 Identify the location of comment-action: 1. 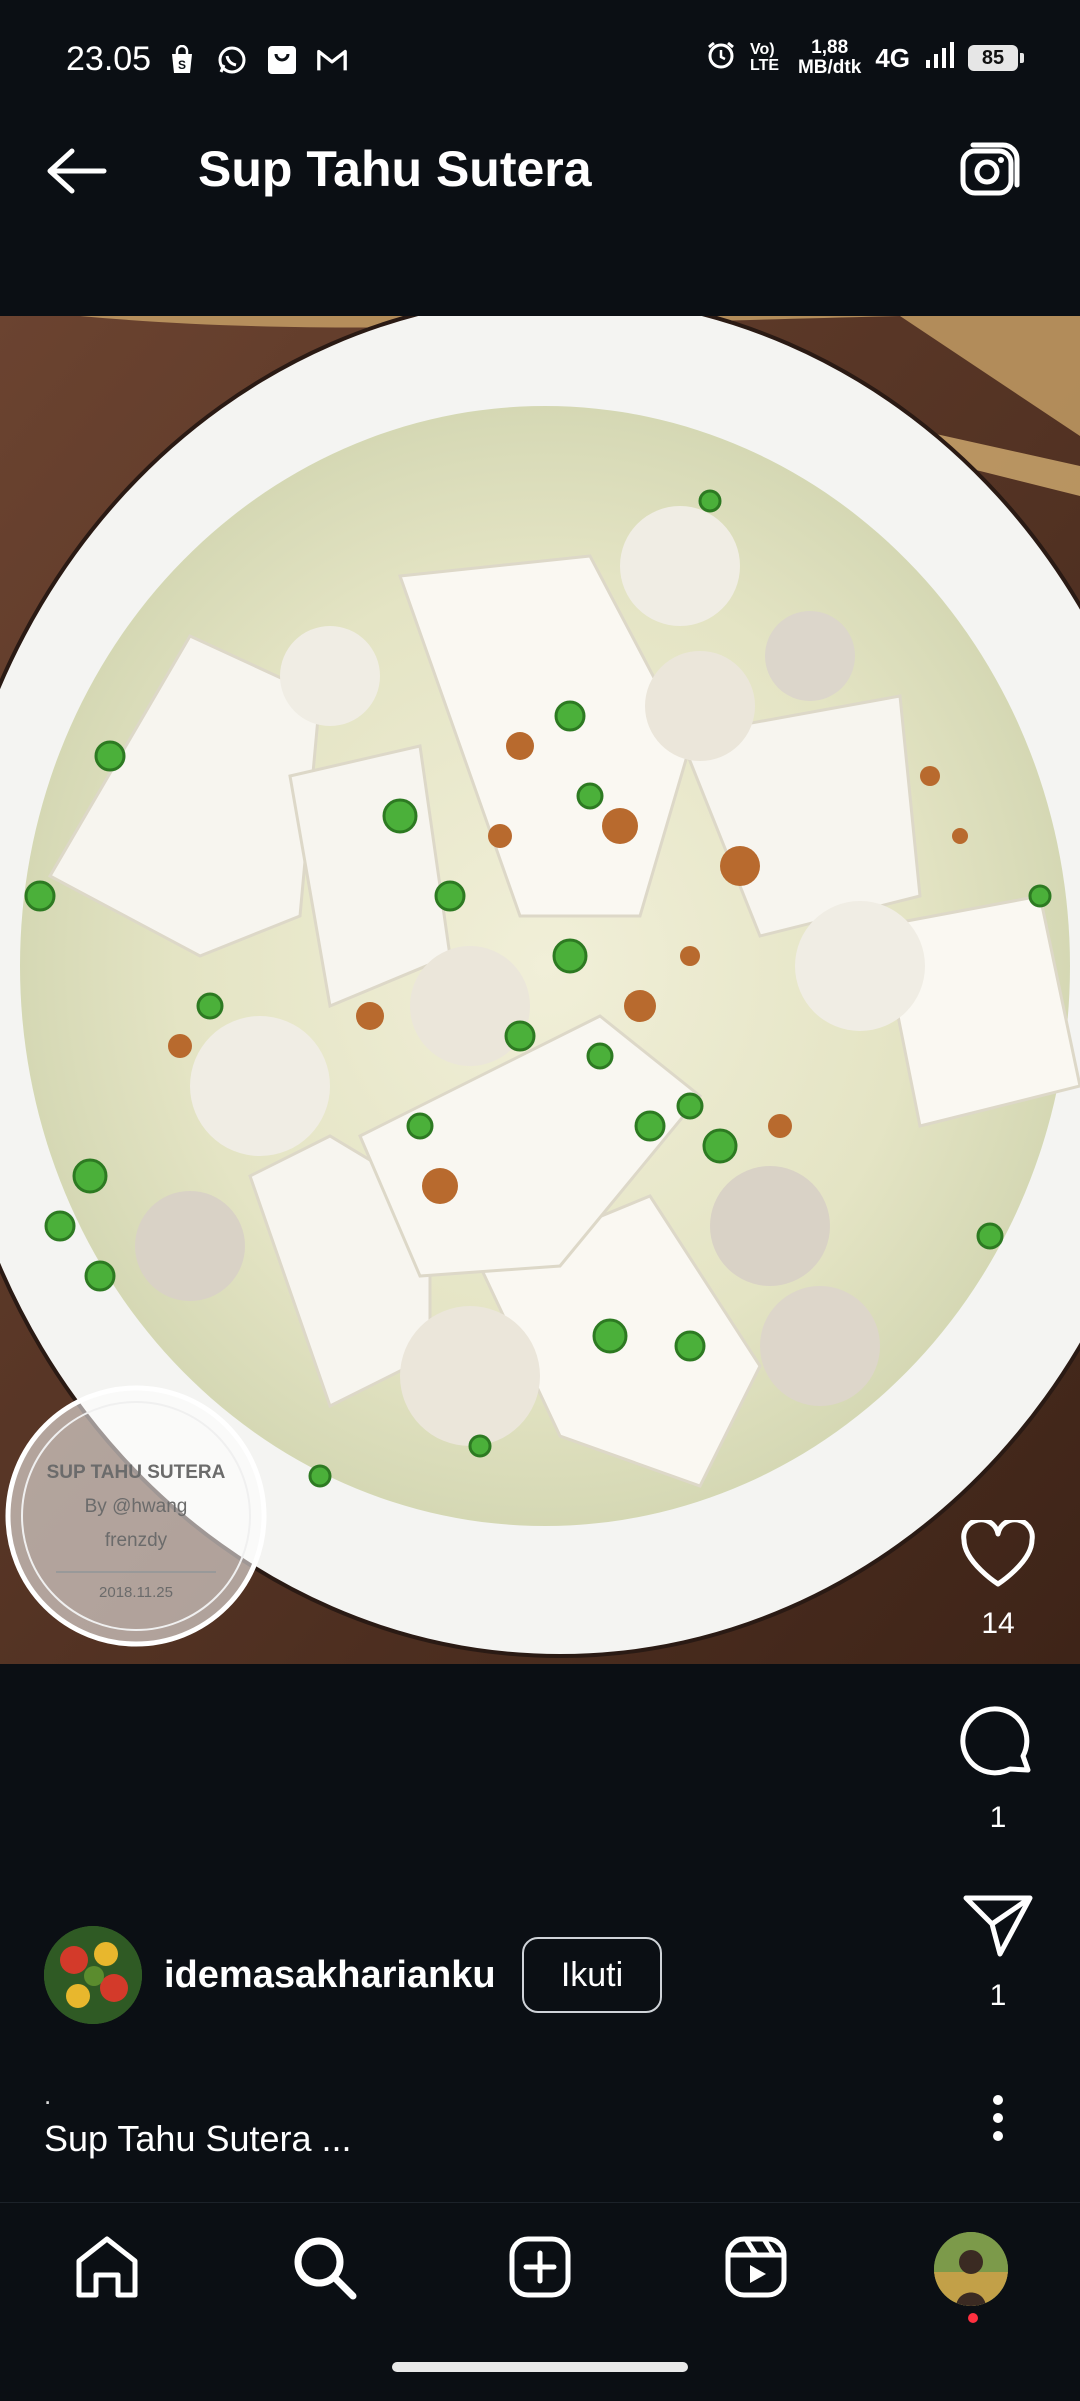
(998, 1770).